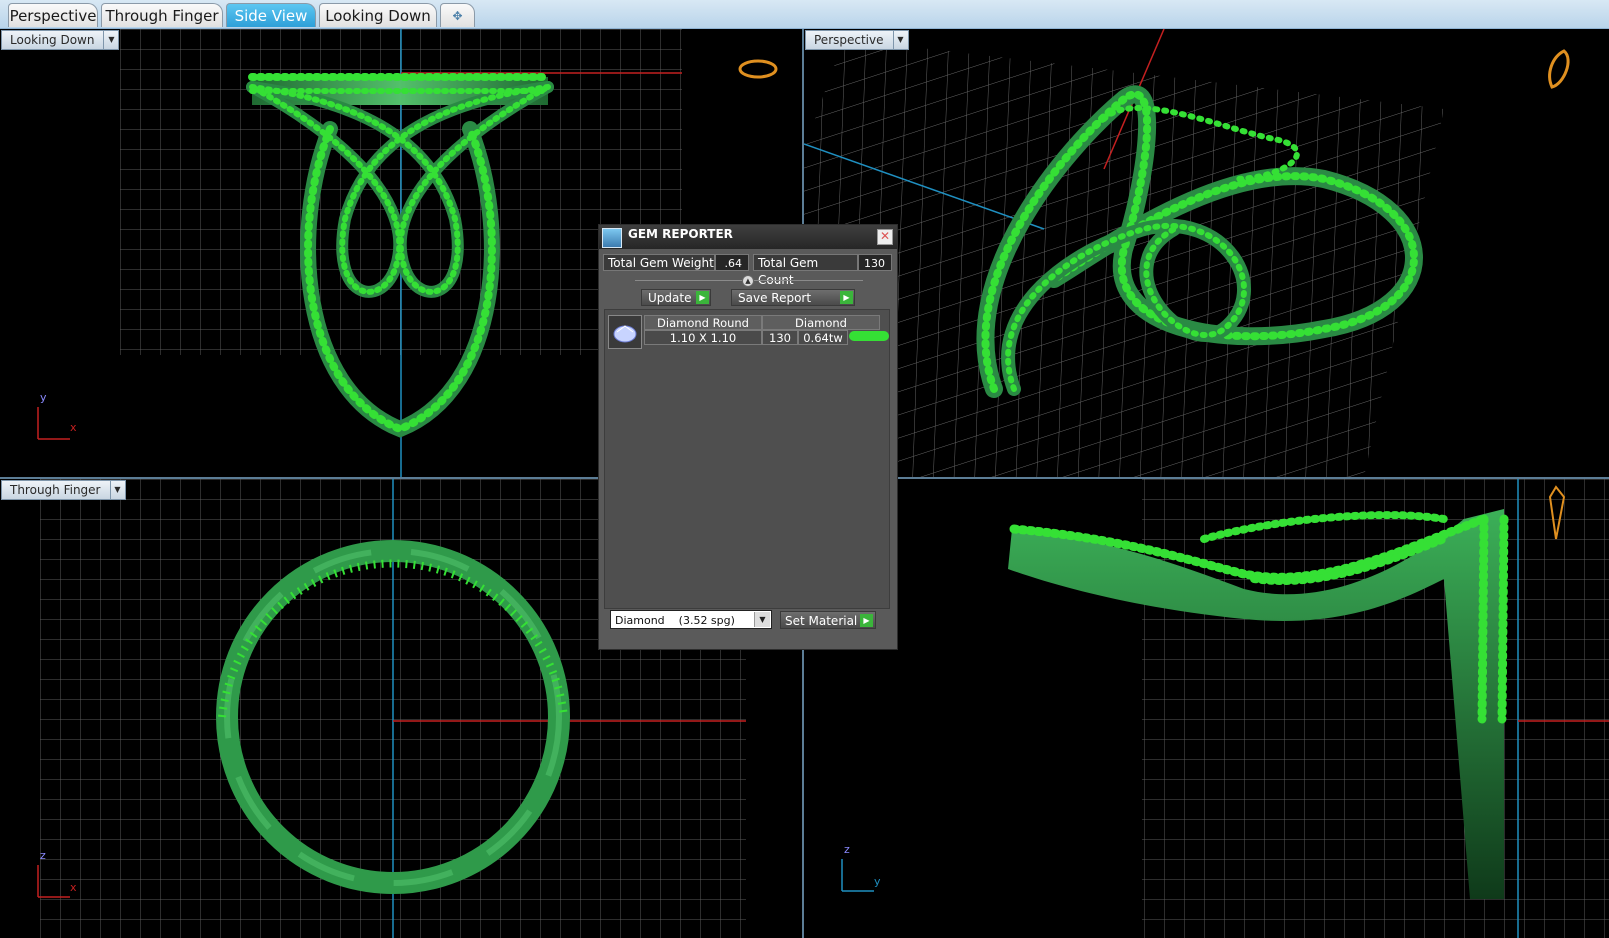  What do you see at coordinates (162, 15) in the screenshot?
I see `tab-through-finger: Through Finger` at bounding box center [162, 15].